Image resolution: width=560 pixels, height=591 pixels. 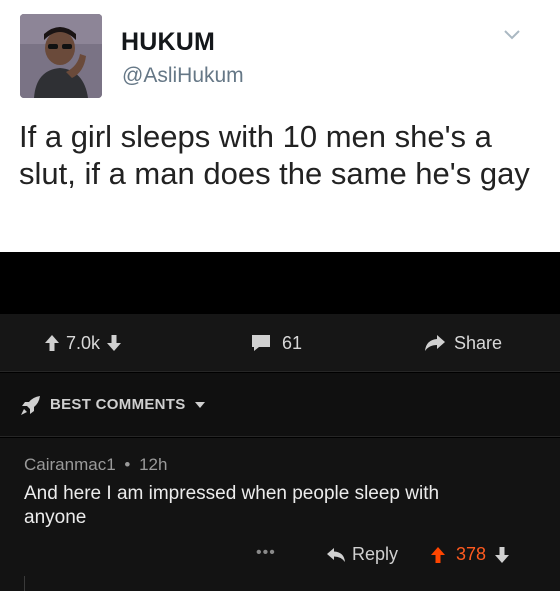 What do you see at coordinates (438, 555) in the screenshot?
I see `upvote-active-icon` at bounding box center [438, 555].